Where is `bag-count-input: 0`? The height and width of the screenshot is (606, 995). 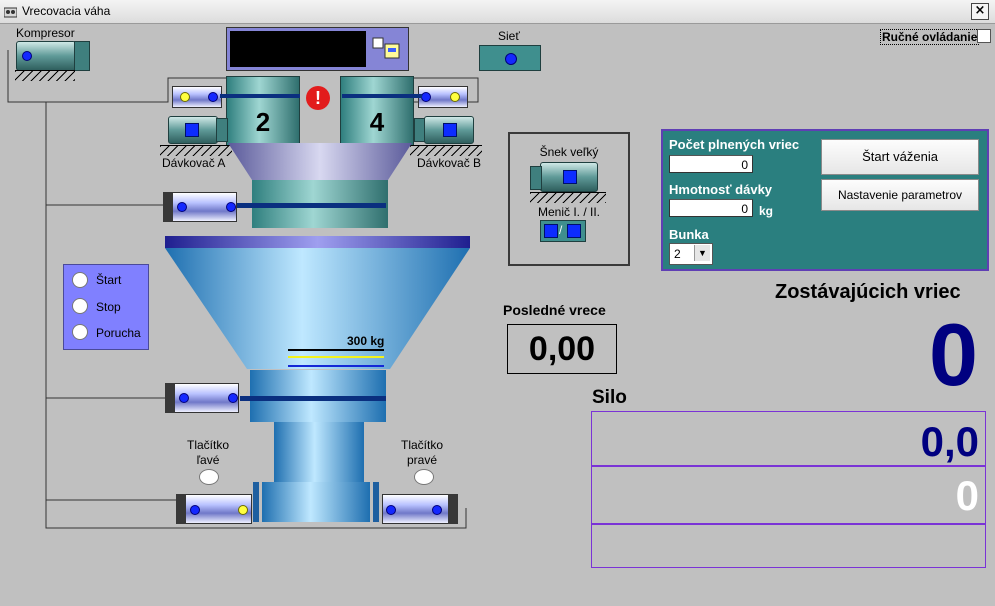 bag-count-input: 0 is located at coordinates (711, 164).